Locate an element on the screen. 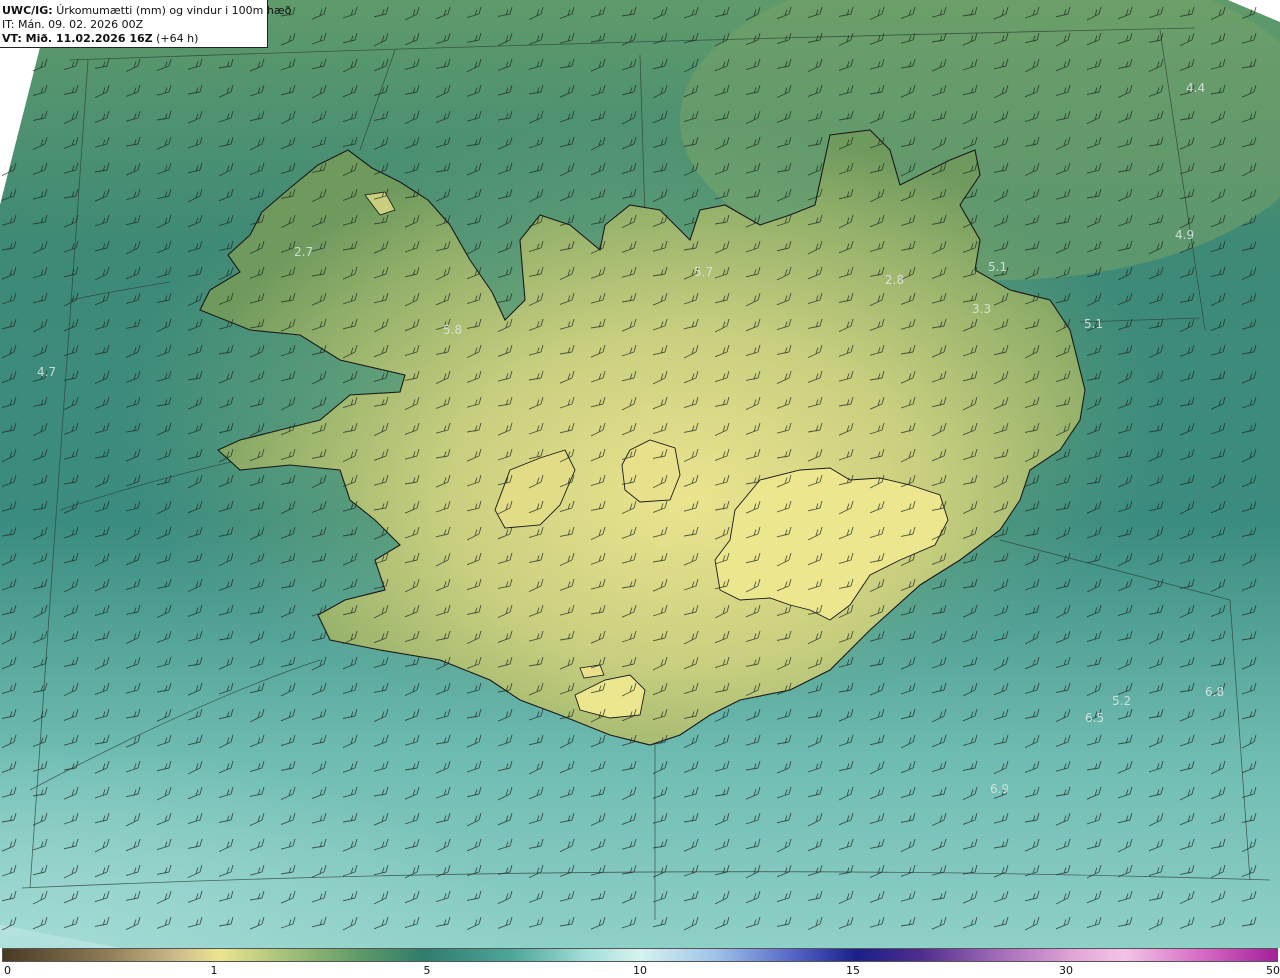  valid-time: VT: Mið. 11.02.2026 16Z is located at coordinates (77, 38).